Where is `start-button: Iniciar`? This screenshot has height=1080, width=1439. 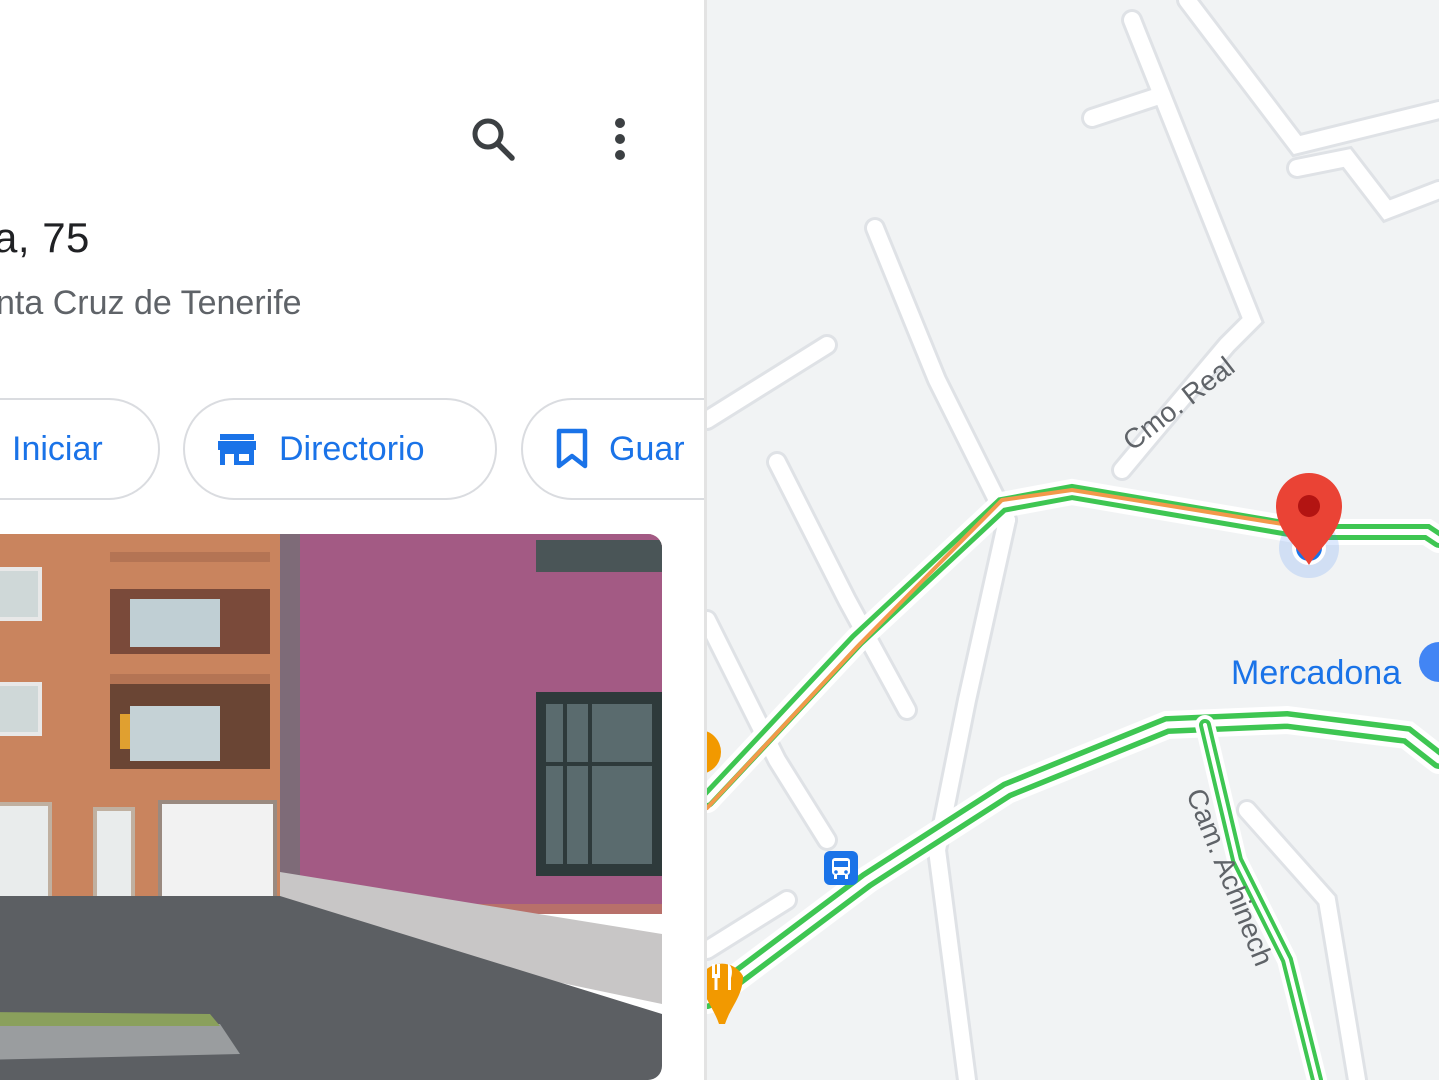 start-button: Iniciar is located at coordinates (80, 449).